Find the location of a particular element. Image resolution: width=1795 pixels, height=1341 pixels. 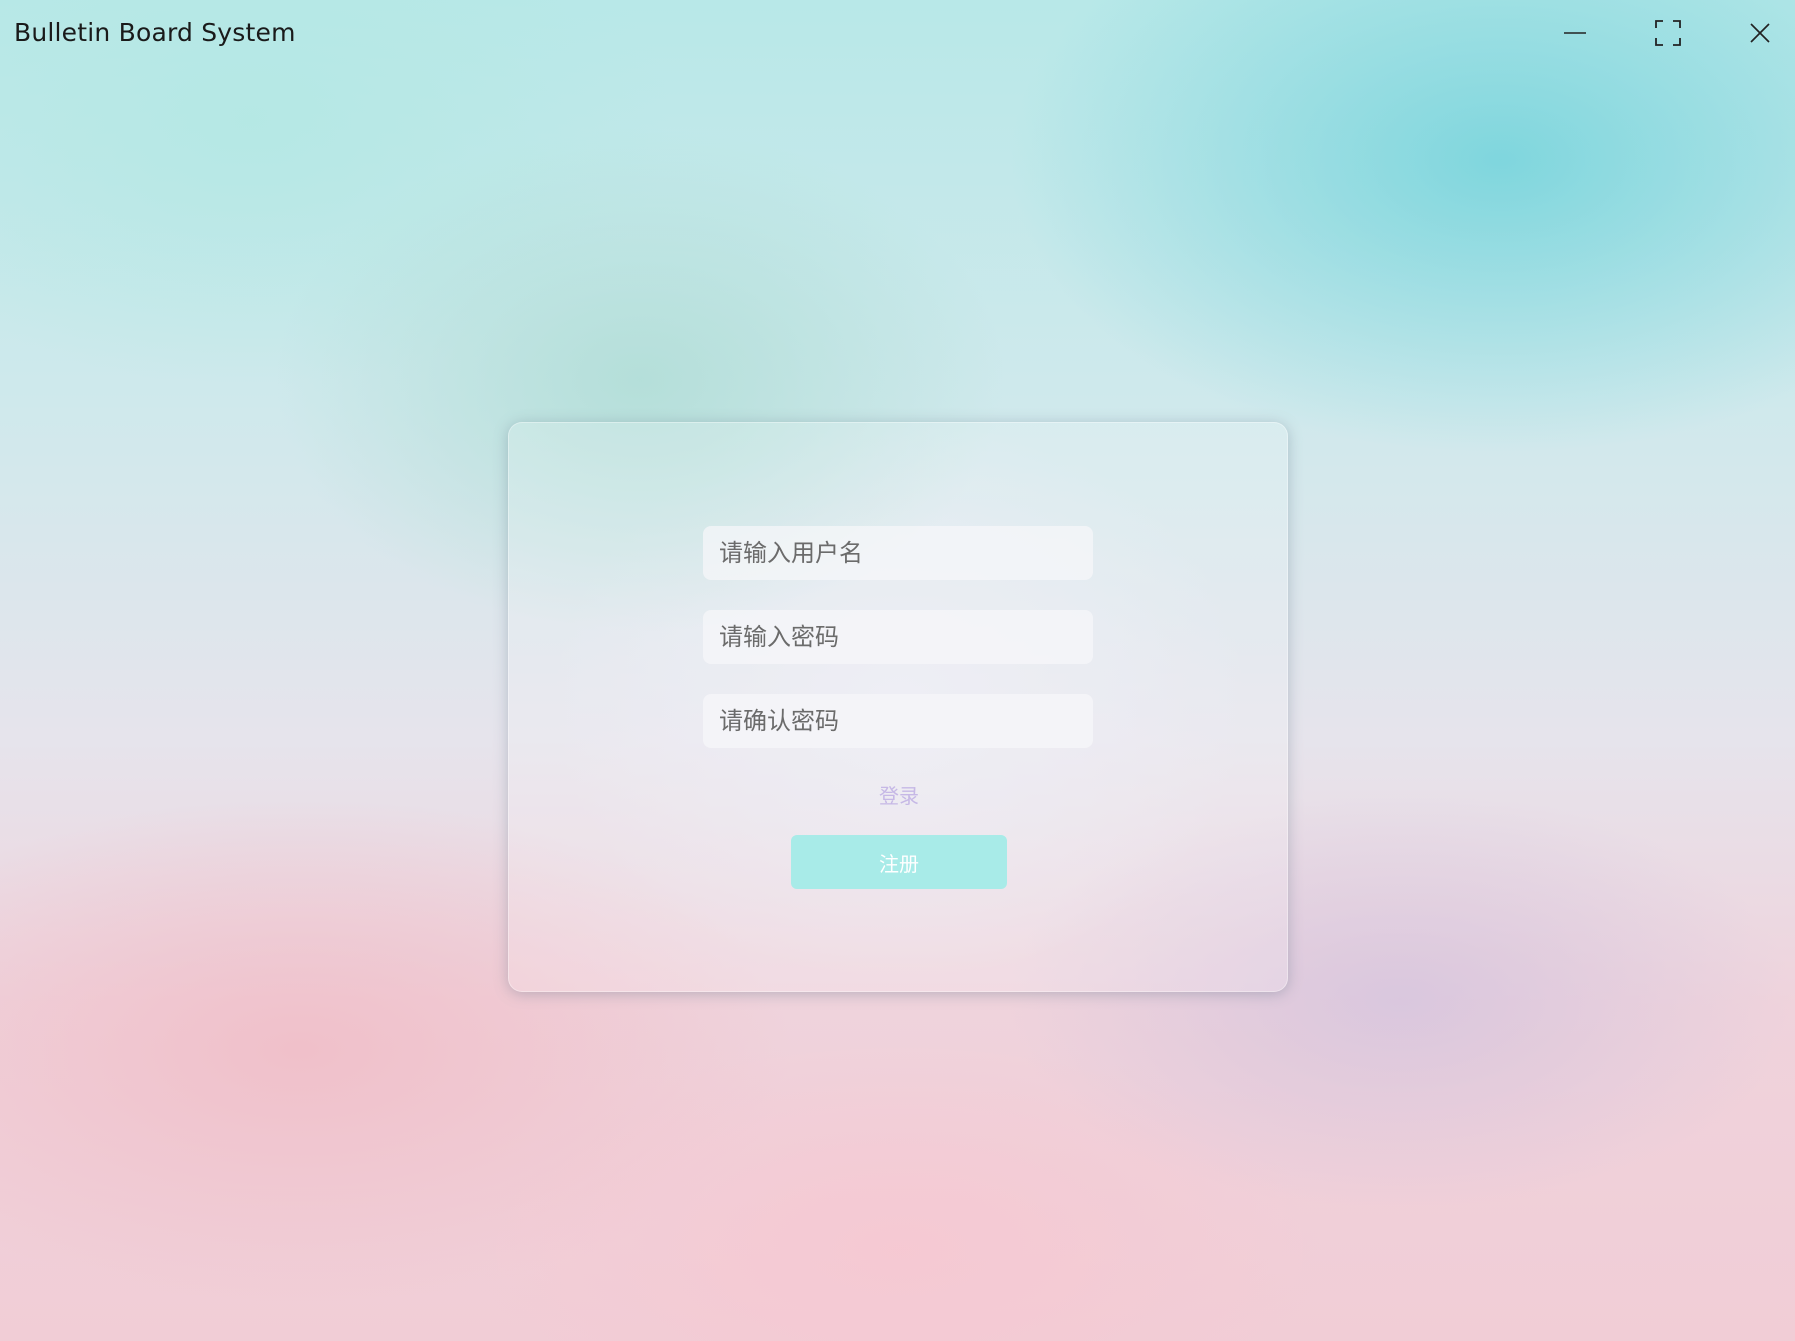

password-input is located at coordinates (906, 637).